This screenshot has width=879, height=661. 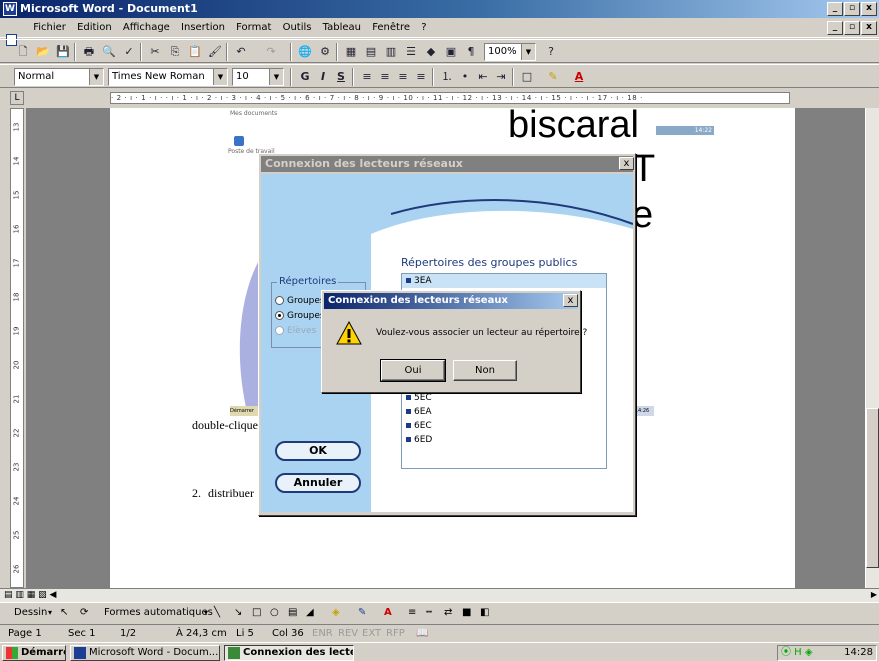 What do you see at coordinates (203, 28) in the screenshot?
I see `menu-insertion: Insertion` at bounding box center [203, 28].